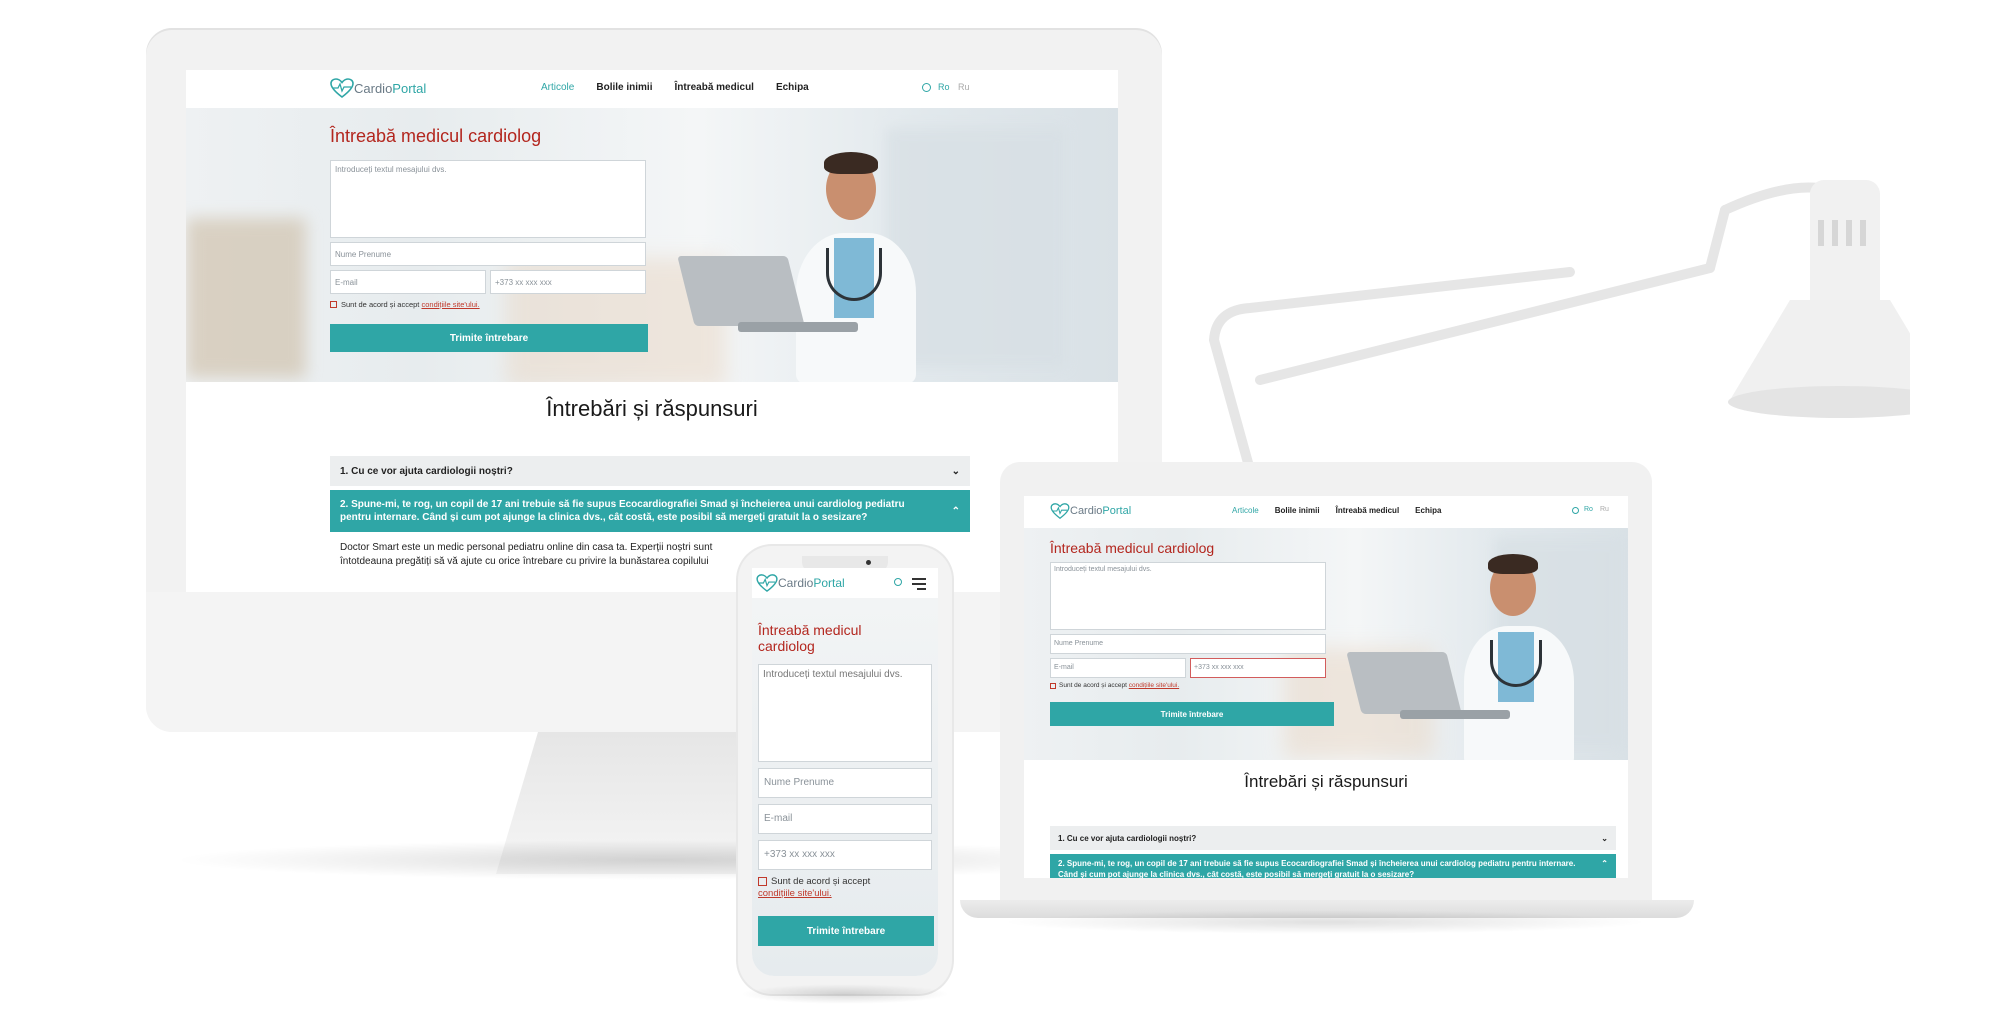 This screenshot has width=2000, height=1022. I want to click on desk-lamp-image, so click(1559, 327).